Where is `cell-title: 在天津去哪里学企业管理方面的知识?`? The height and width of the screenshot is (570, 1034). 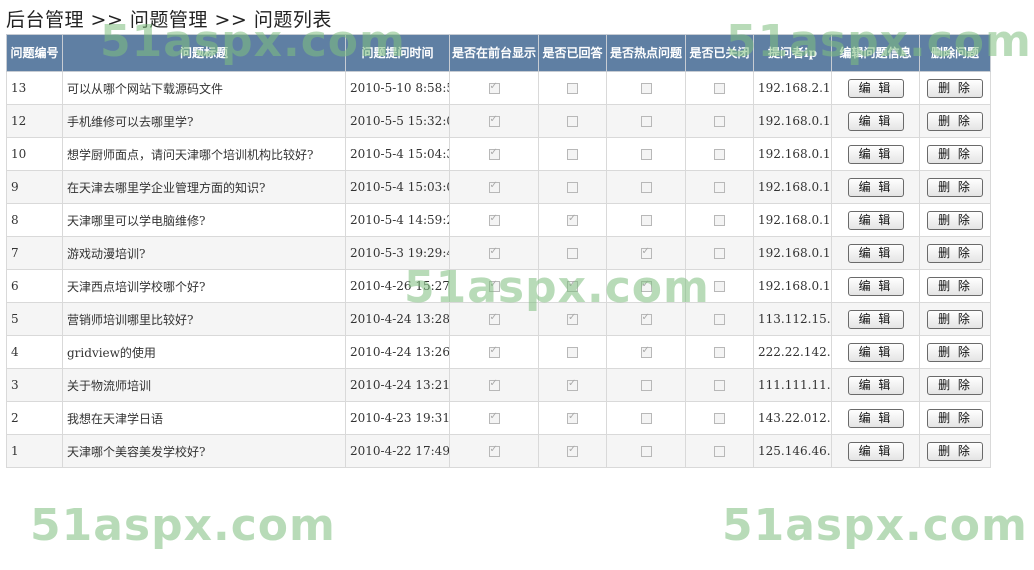 cell-title: 在天津去哪里学企业管理方面的知识? is located at coordinates (204, 187).